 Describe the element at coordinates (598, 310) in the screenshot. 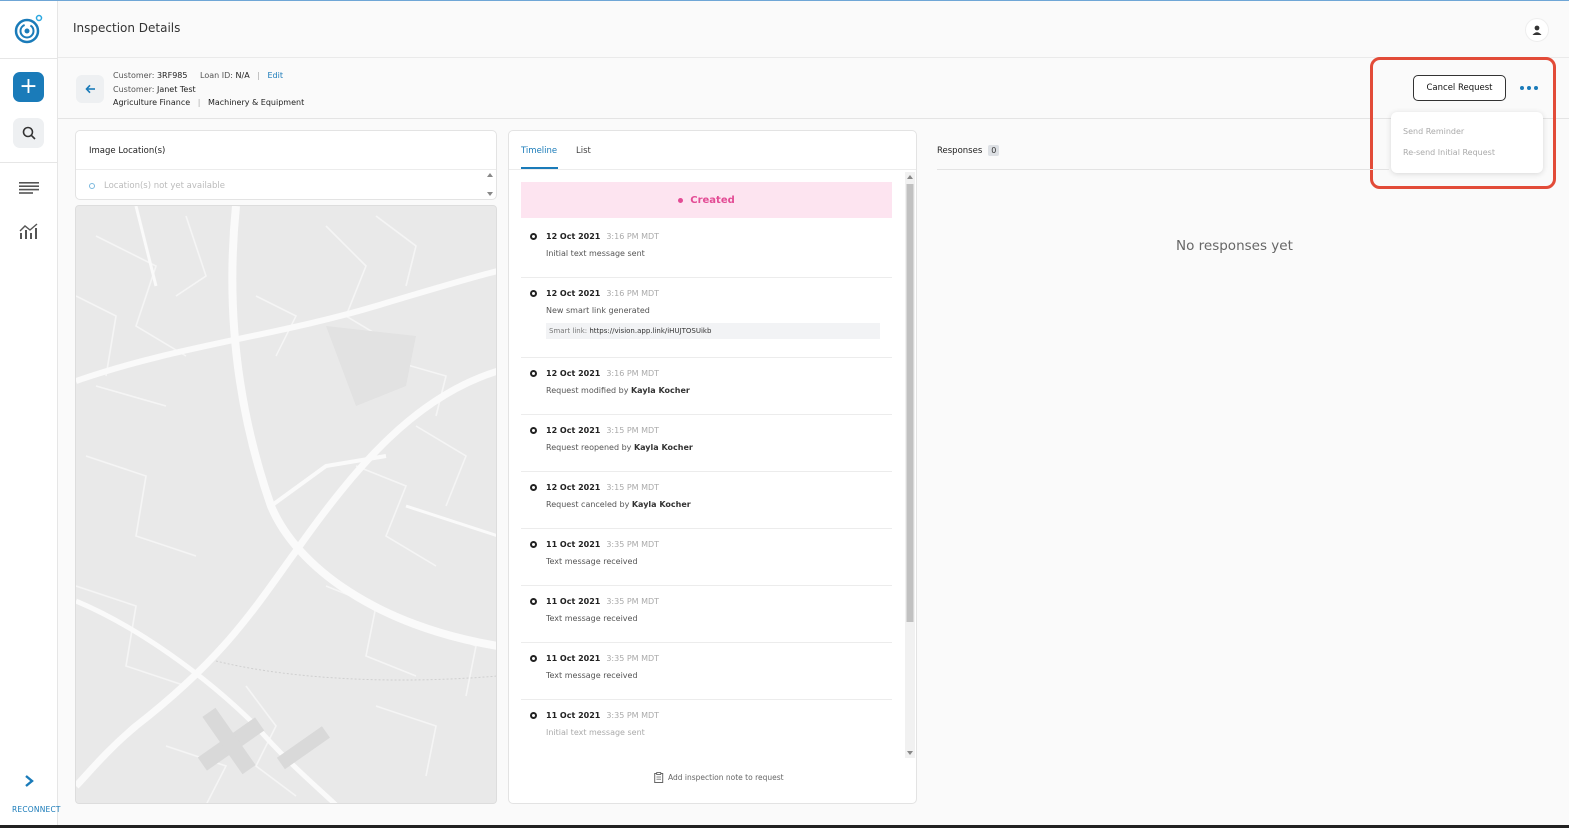

I see `event-text: New smart link generated` at that location.